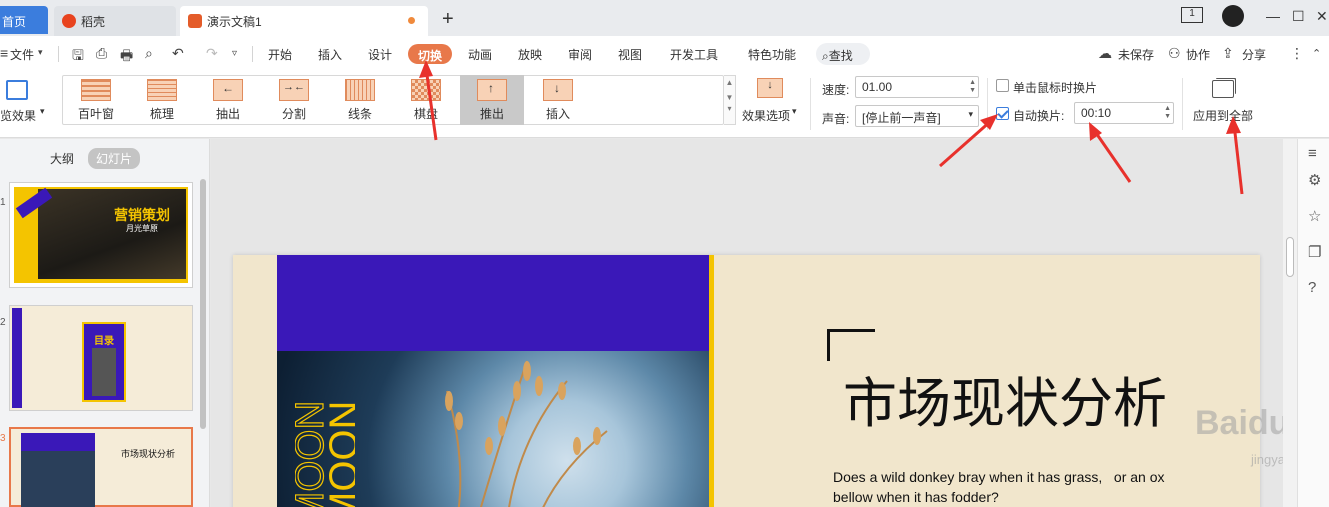 The image size is (1329, 507). I want to click on effect-options-icon: ↓, so click(770, 88).